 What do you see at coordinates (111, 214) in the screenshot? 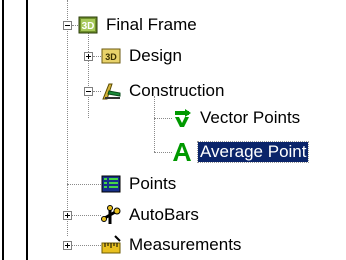
I see `autobars-icon` at bounding box center [111, 214].